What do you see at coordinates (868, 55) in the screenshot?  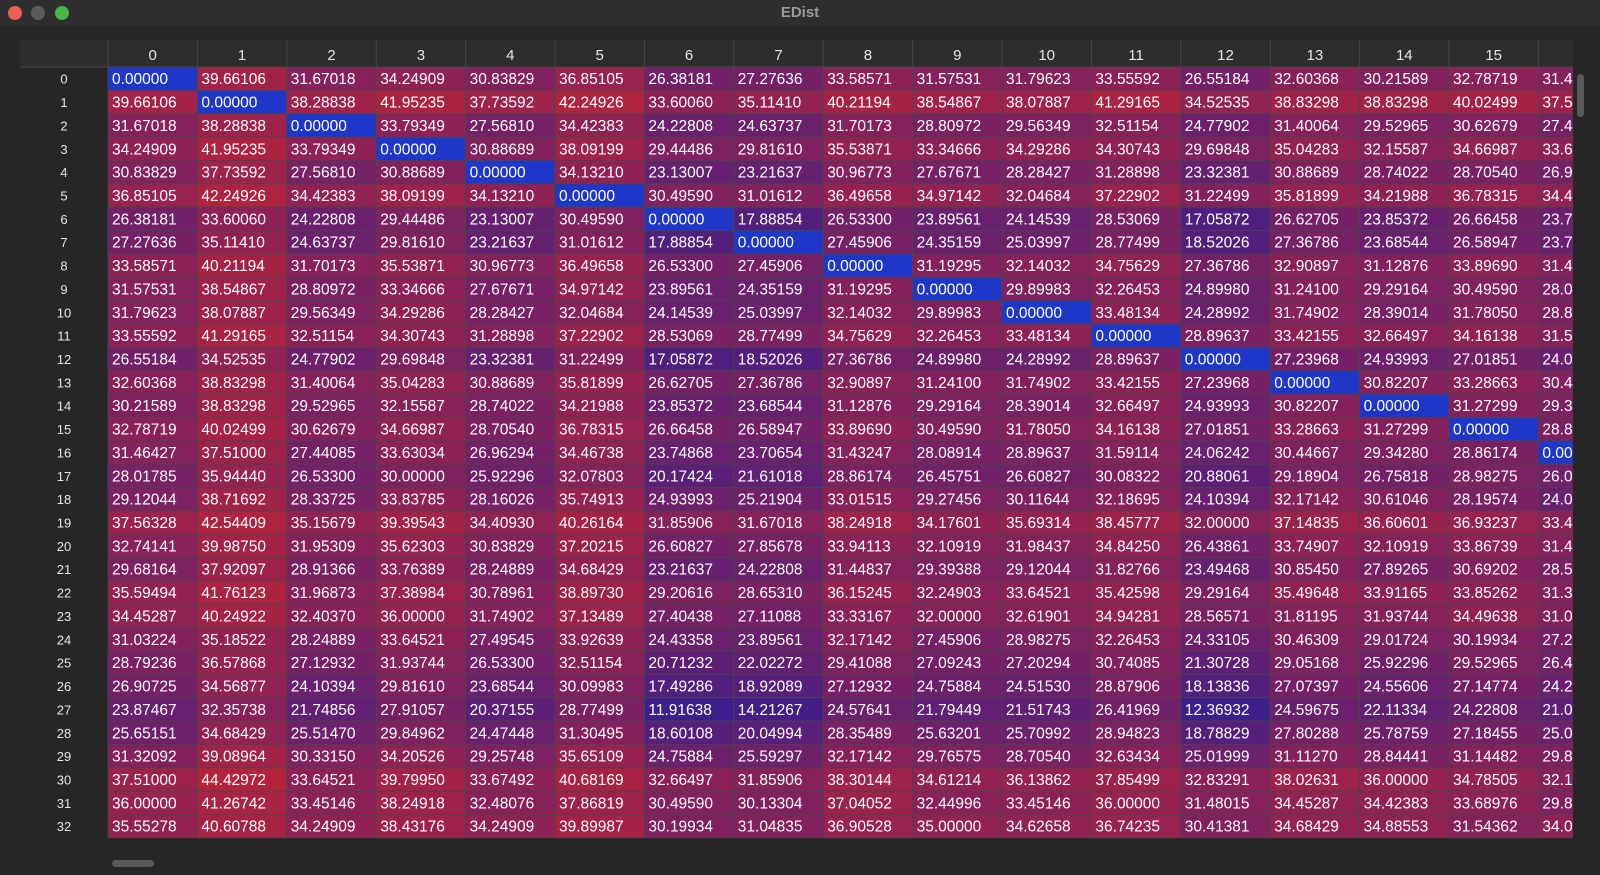 I see `column-header: 8` at bounding box center [868, 55].